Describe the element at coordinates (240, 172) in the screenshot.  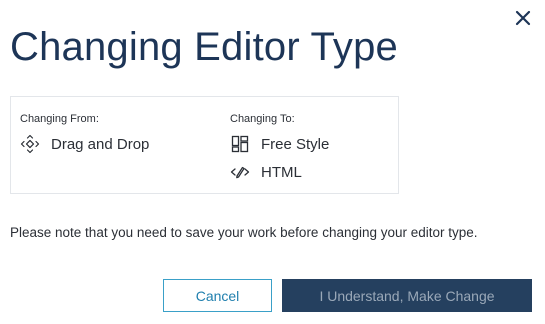
I see `html-code-pen-icon` at that location.